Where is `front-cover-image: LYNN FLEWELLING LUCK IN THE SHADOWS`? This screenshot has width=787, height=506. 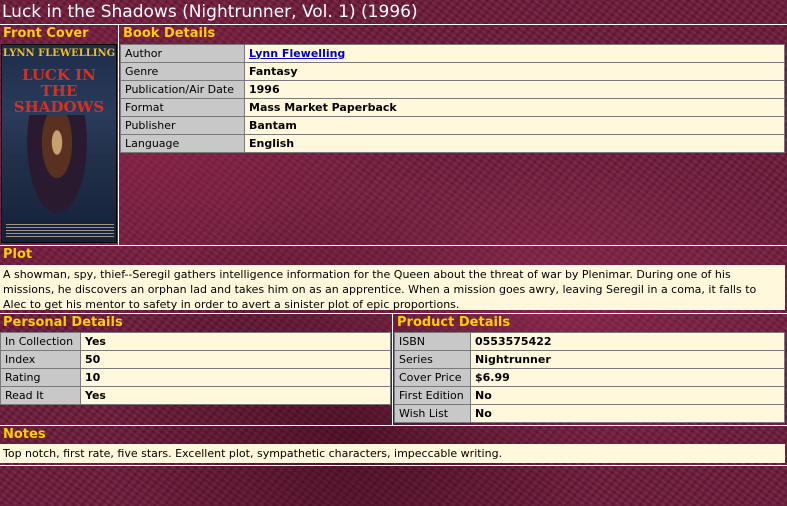
front-cover-image: LYNN FLEWELLING LUCK IN THE SHADOWS is located at coordinates (59, 143).